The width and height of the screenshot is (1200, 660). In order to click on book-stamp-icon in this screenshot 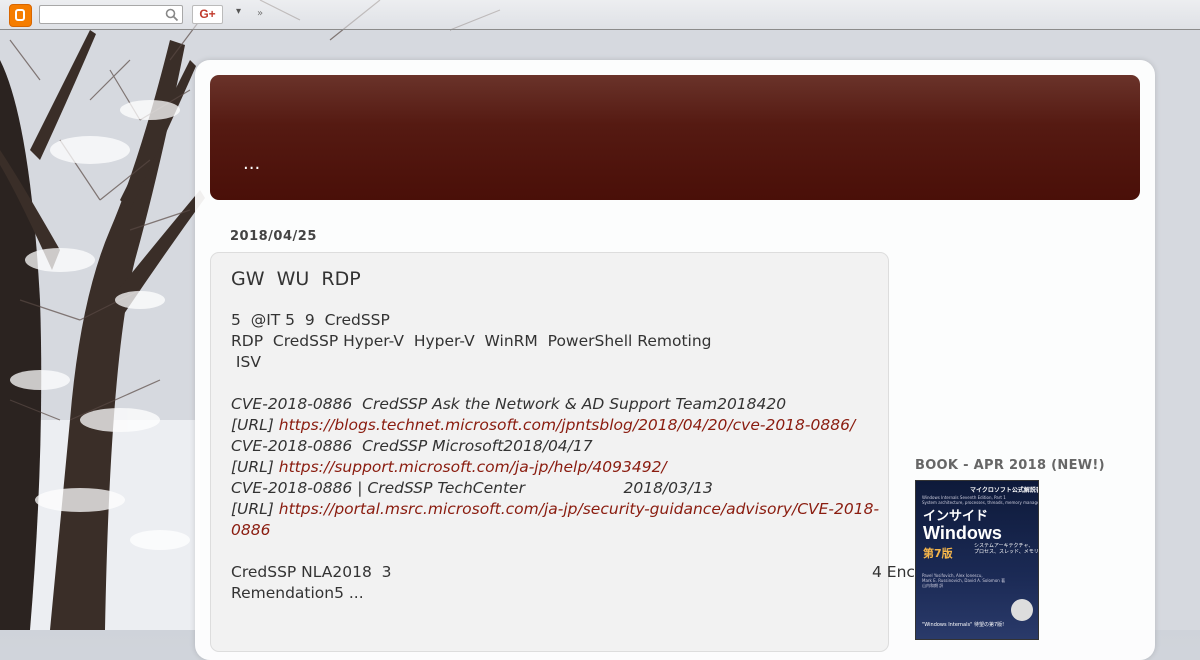, I will do `click(1022, 610)`.